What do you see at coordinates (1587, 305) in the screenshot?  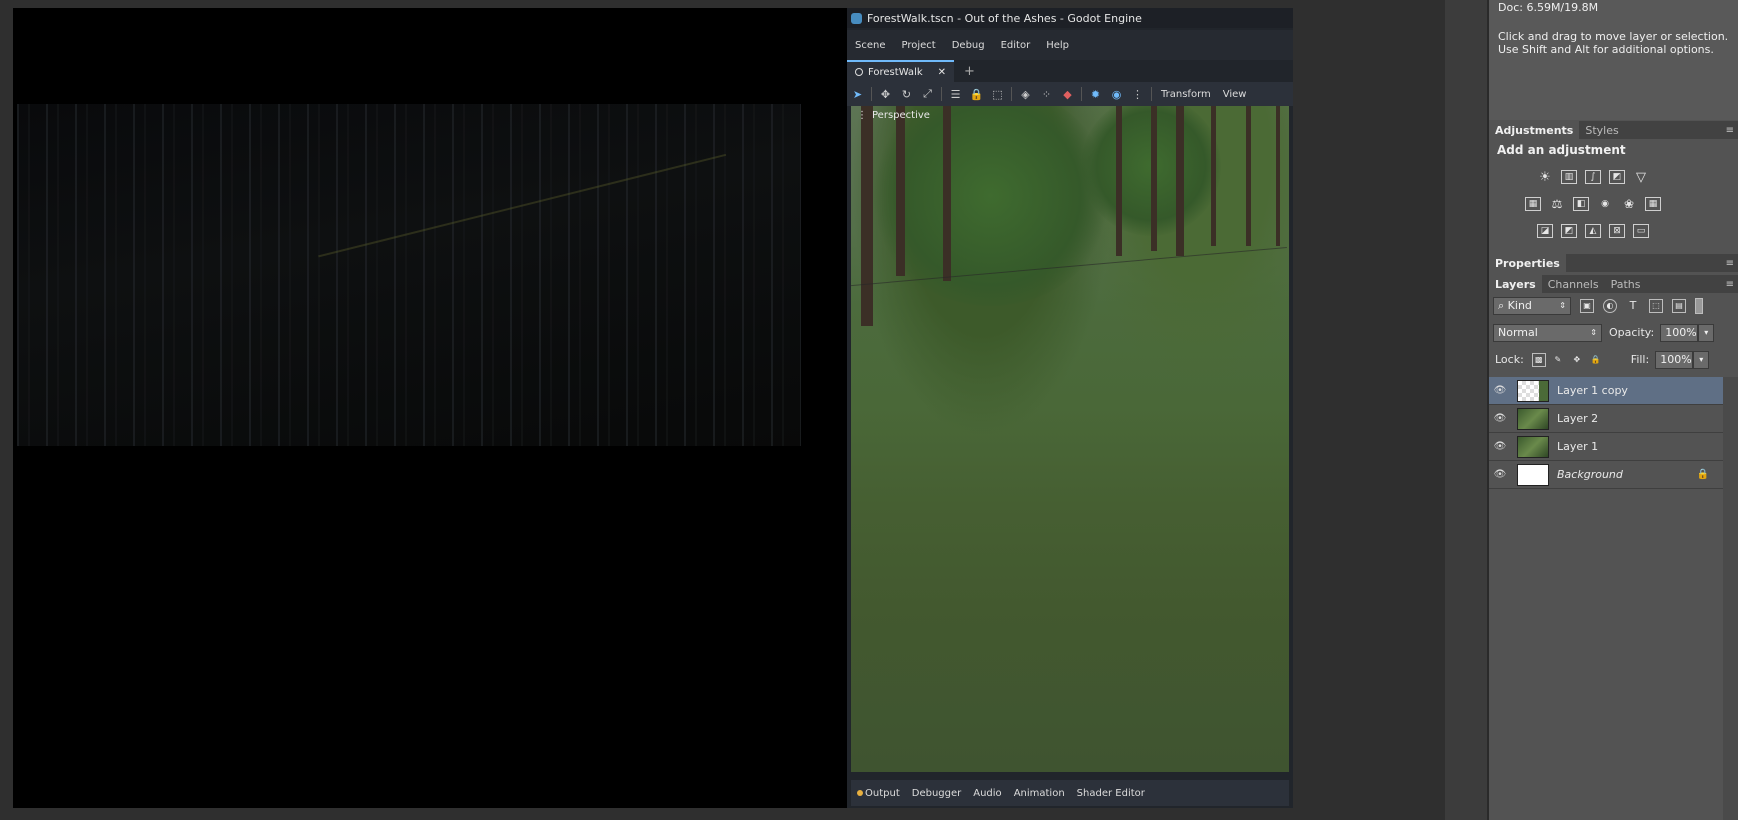 I see `image-filter-icon: ▣` at bounding box center [1587, 305].